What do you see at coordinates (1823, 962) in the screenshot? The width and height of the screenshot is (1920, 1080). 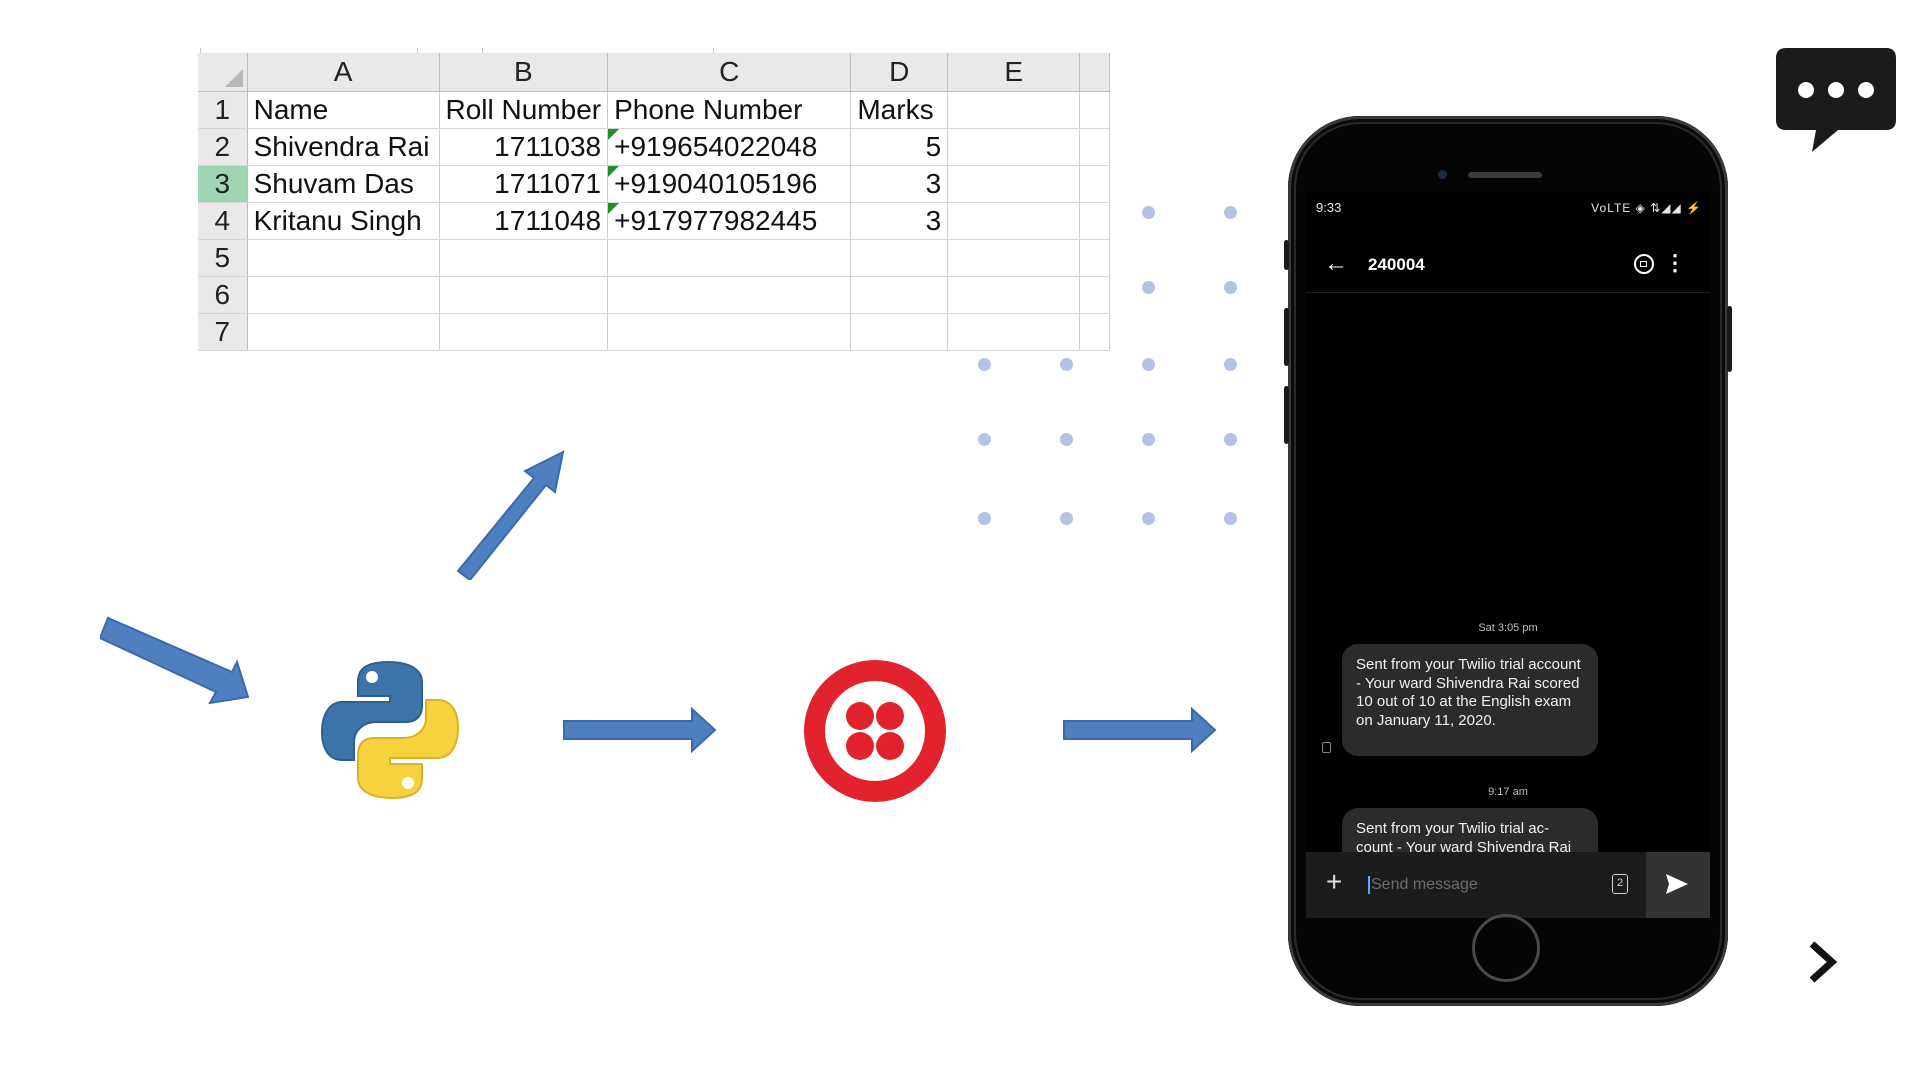 I see `chevron-right-icon` at bounding box center [1823, 962].